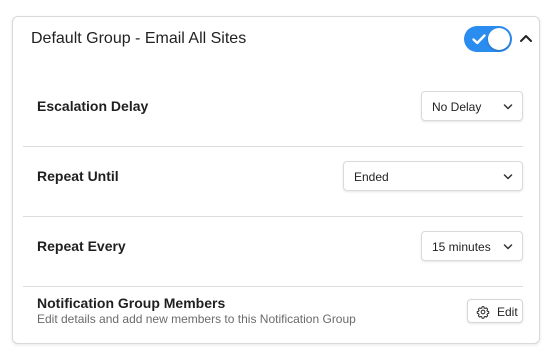 The image size is (553, 353). I want to click on repeat-every-select: 15 minutes, so click(472, 246).